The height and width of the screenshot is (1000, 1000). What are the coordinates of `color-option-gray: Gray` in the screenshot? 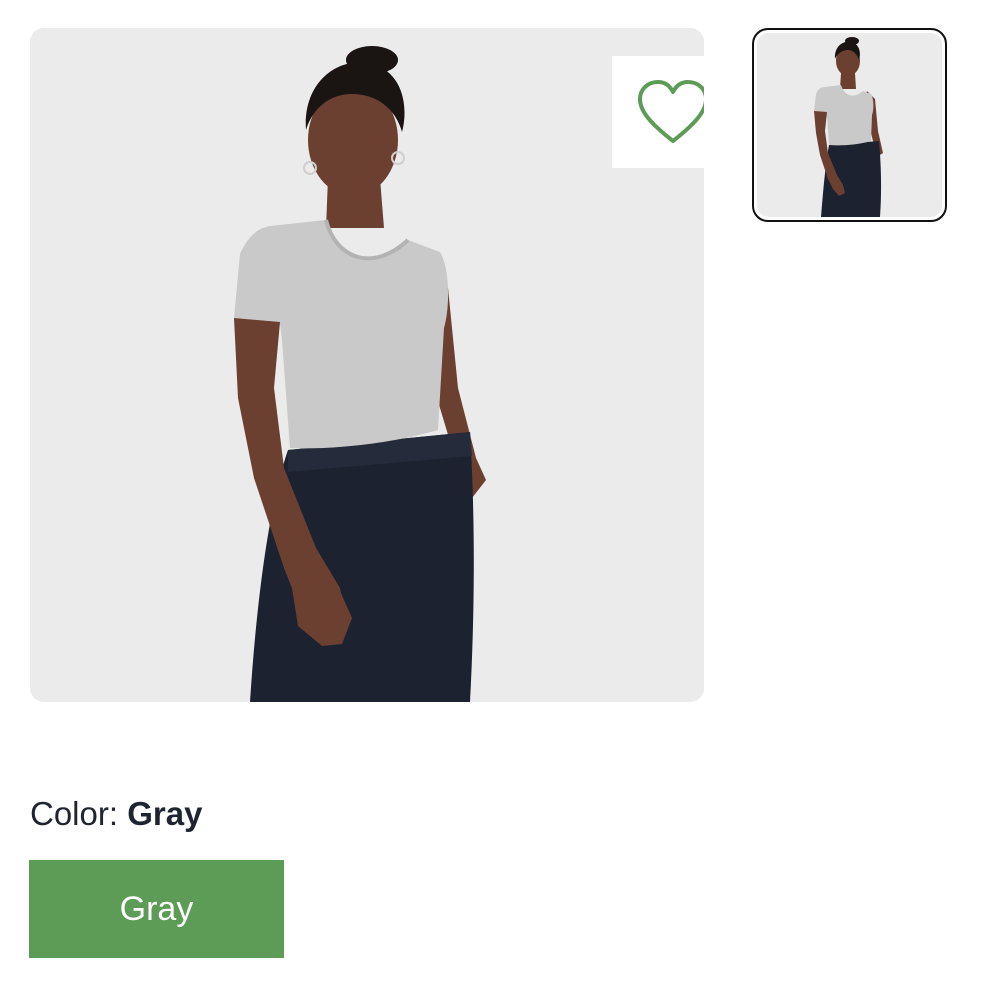 It's located at (156, 909).